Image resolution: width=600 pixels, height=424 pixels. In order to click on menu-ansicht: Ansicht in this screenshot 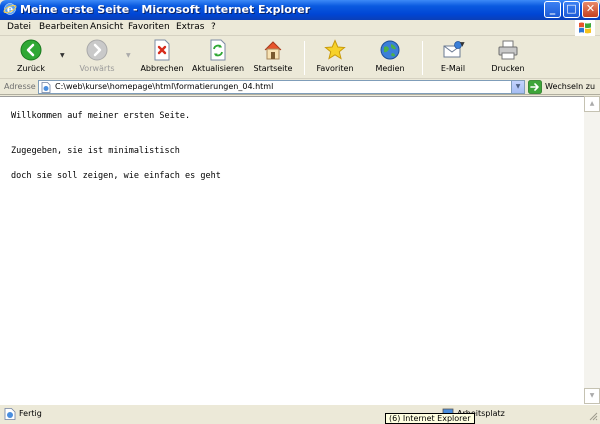, I will do `click(106, 27)`.